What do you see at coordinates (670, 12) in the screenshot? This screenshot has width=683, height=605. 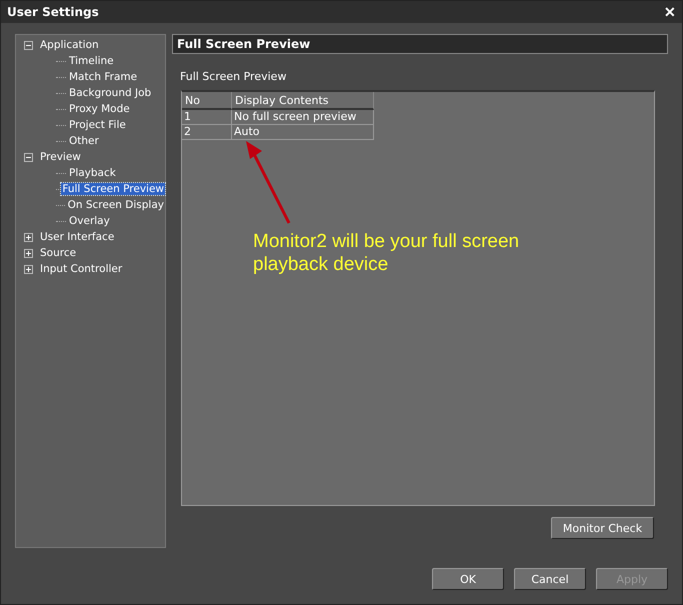 I see `close-button: ✕` at bounding box center [670, 12].